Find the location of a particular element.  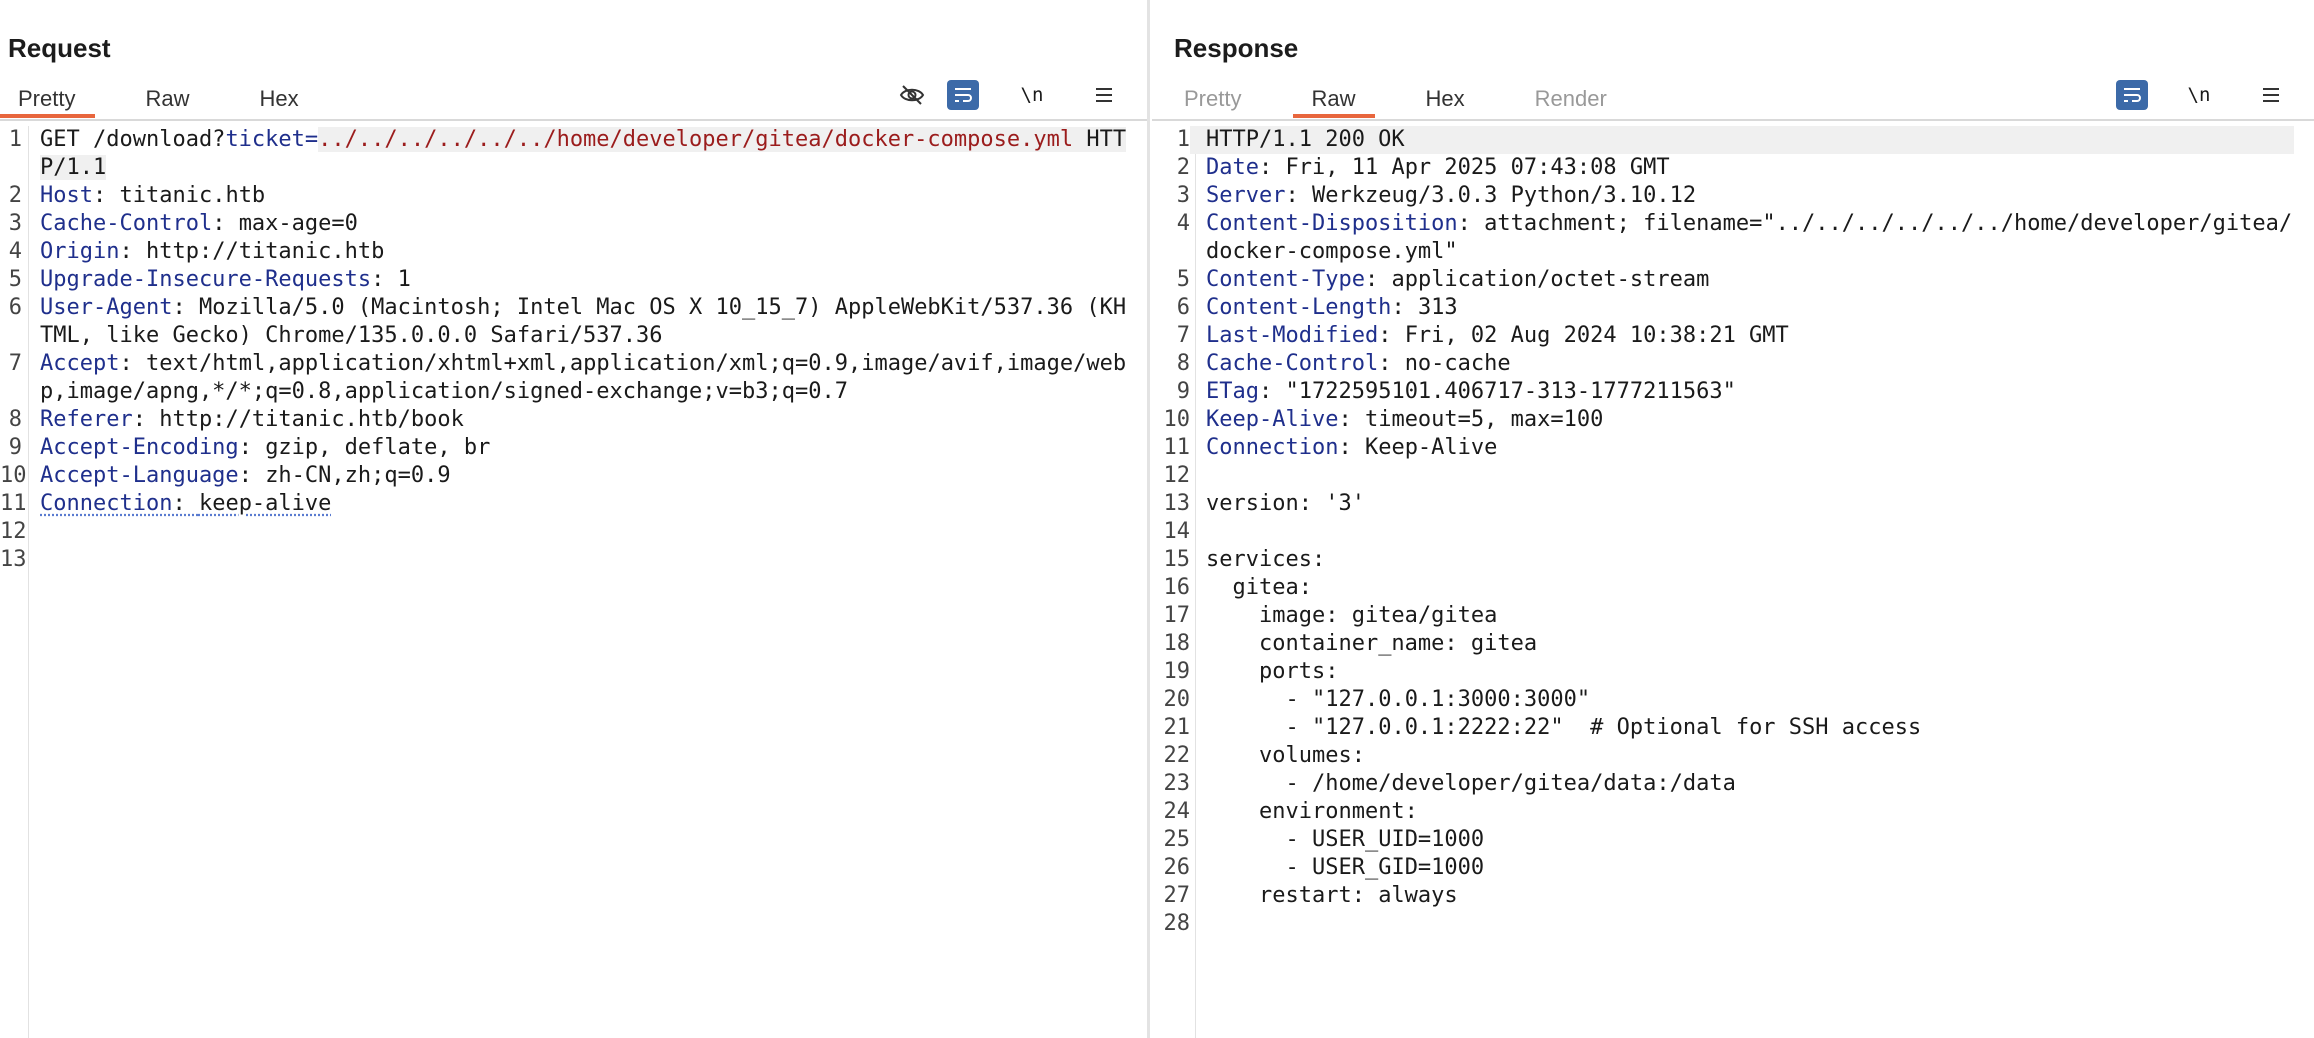

line-number: 16 is located at coordinates (1177, 587).